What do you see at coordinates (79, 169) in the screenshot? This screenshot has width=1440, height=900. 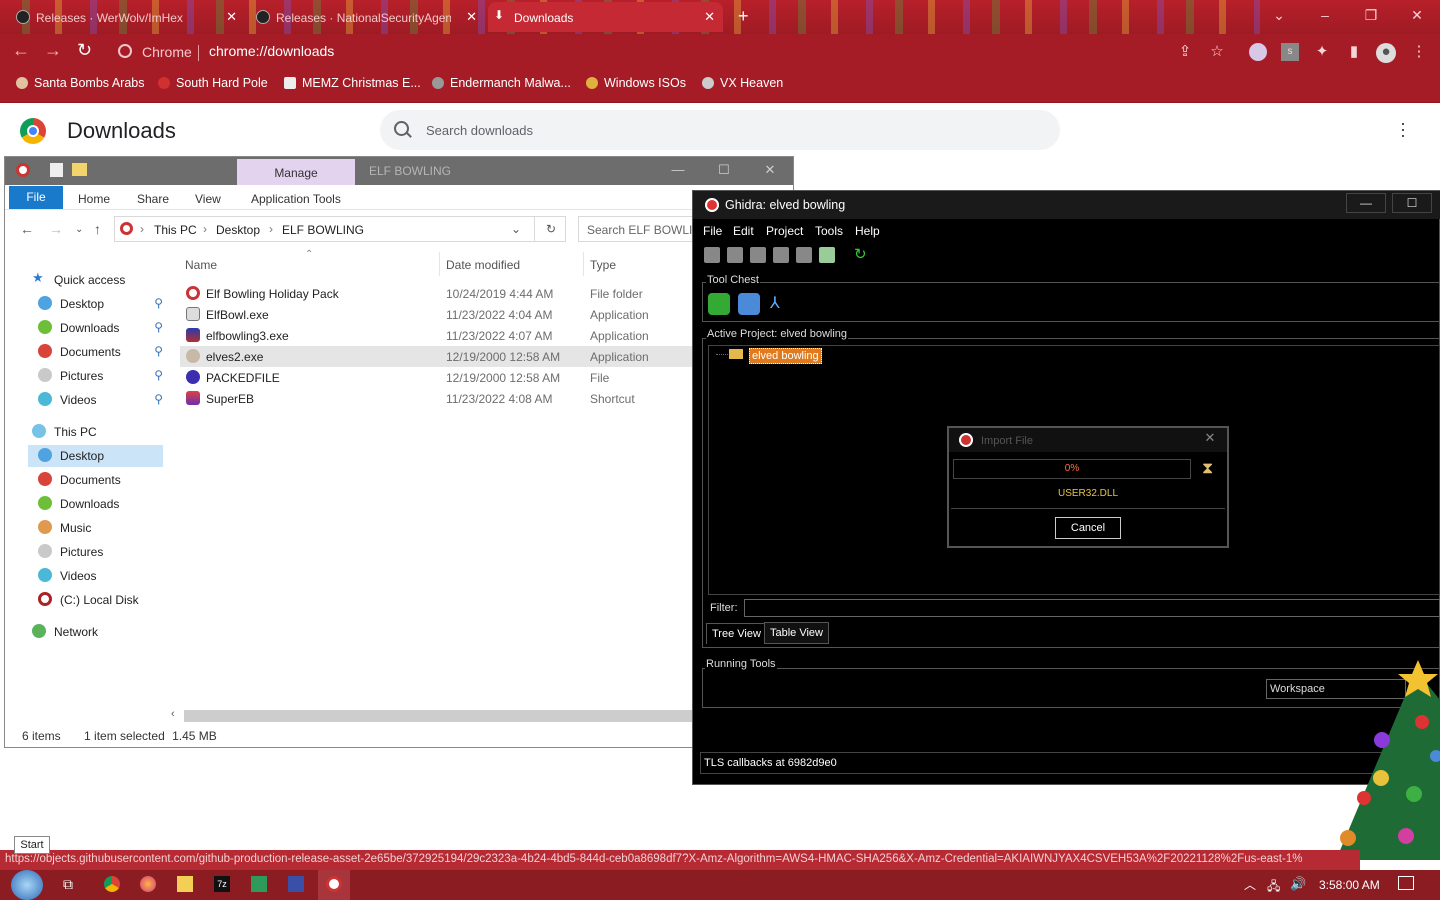 I see `folder-icon` at bounding box center [79, 169].